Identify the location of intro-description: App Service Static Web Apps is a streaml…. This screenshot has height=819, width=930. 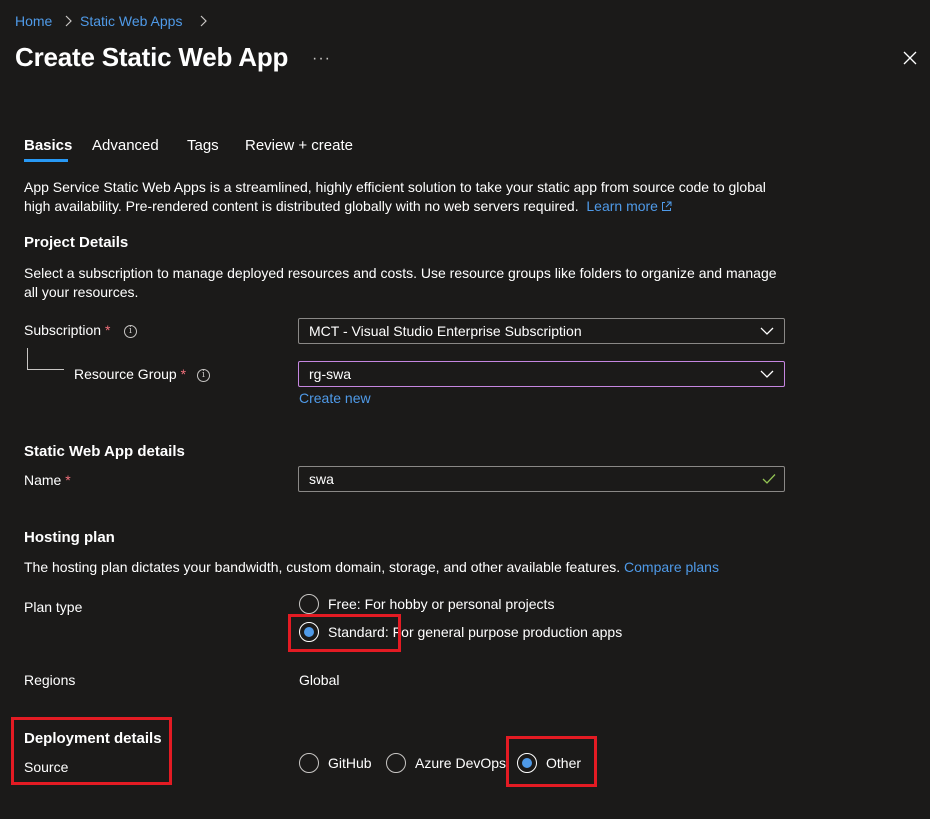
(414, 197).